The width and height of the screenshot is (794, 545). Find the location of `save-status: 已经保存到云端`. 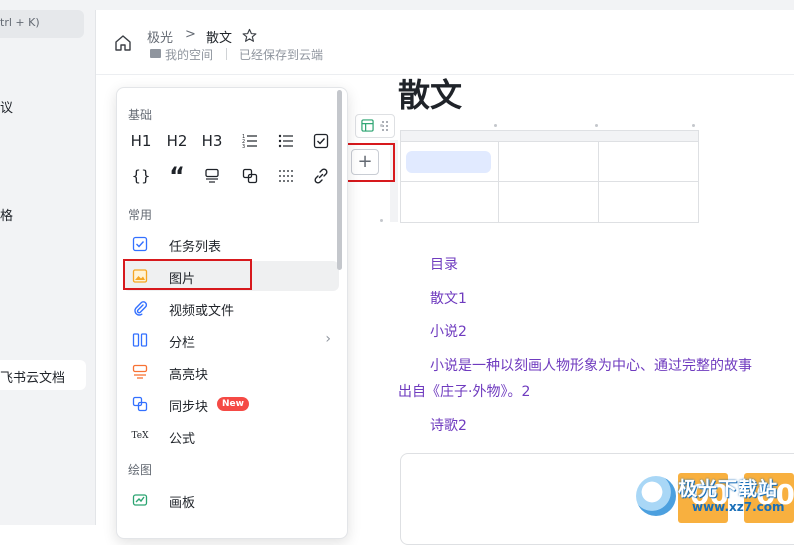

save-status: 已经保存到云端 is located at coordinates (281, 55).